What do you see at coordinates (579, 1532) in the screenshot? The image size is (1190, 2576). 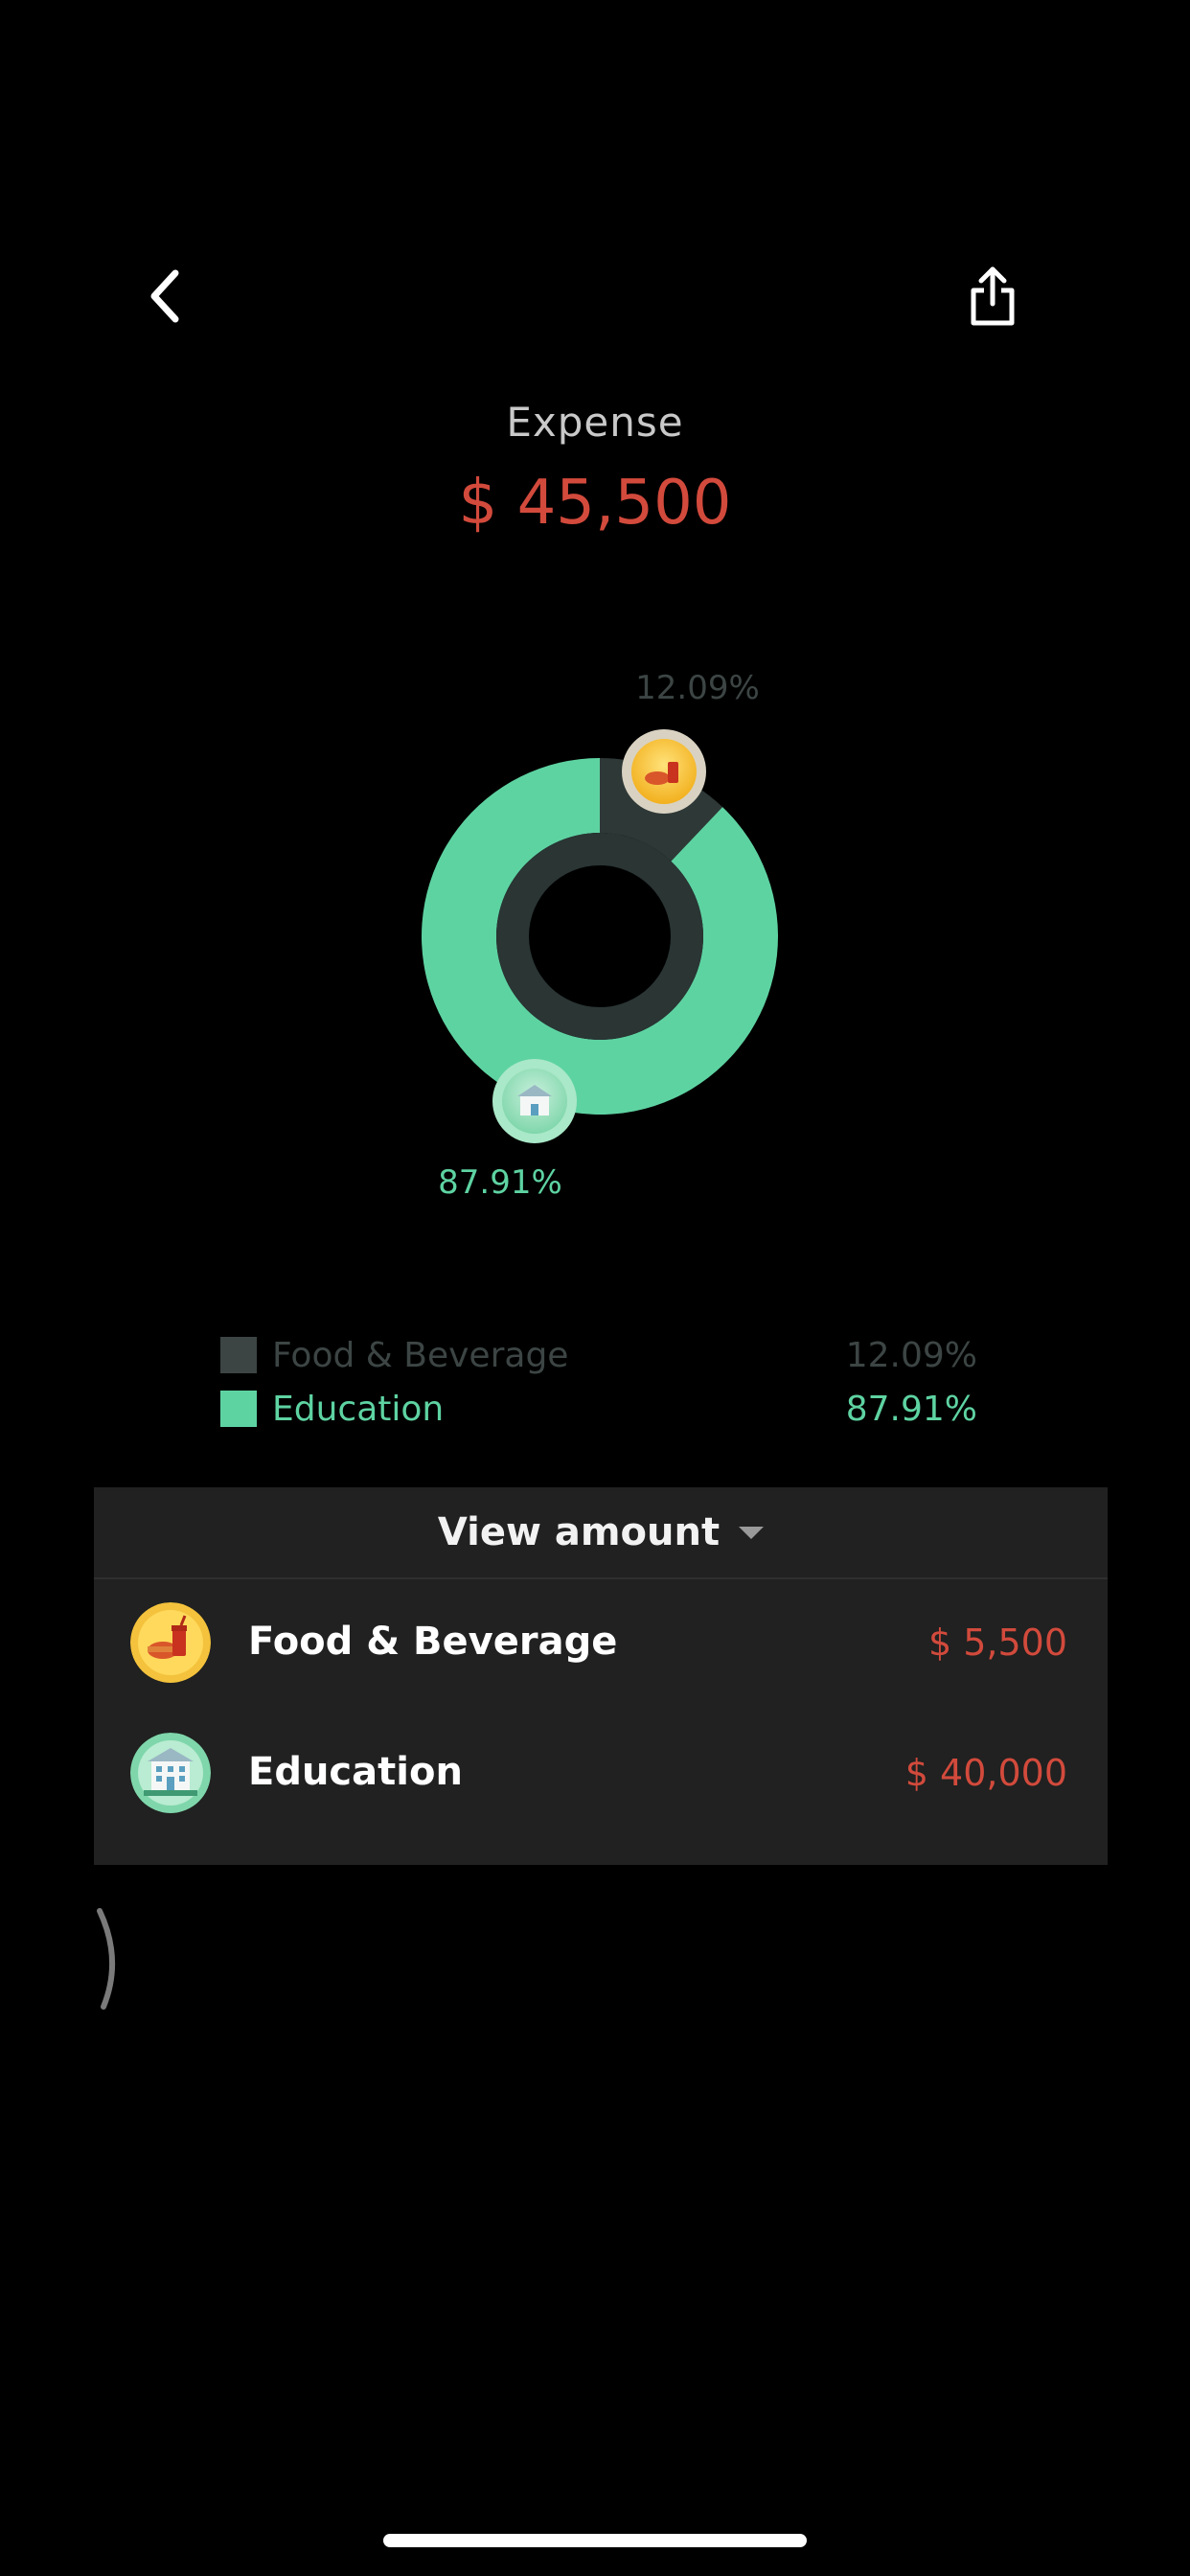 I see `view-amount-label: View amount` at bounding box center [579, 1532].